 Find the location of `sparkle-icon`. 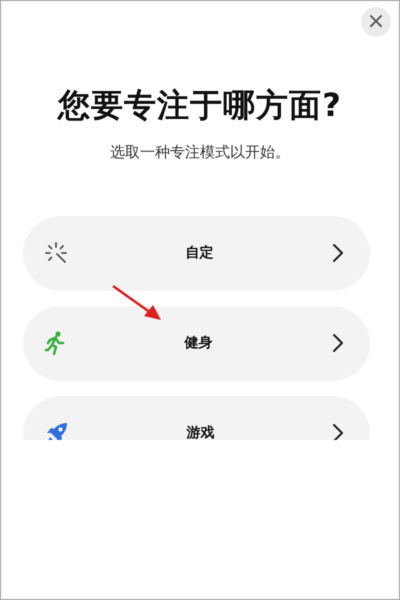

sparkle-icon is located at coordinates (56, 253).